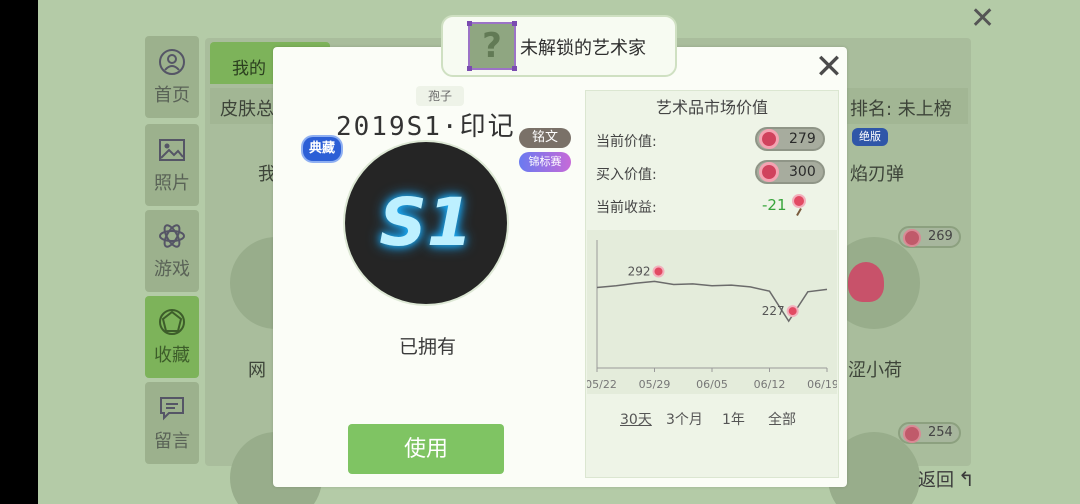 The image size is (1080, 504). What do you see at coordinates (172, 441) in the screenshot?
I see `sidebar-item-label: 留言` at bounding box center [172, 441].